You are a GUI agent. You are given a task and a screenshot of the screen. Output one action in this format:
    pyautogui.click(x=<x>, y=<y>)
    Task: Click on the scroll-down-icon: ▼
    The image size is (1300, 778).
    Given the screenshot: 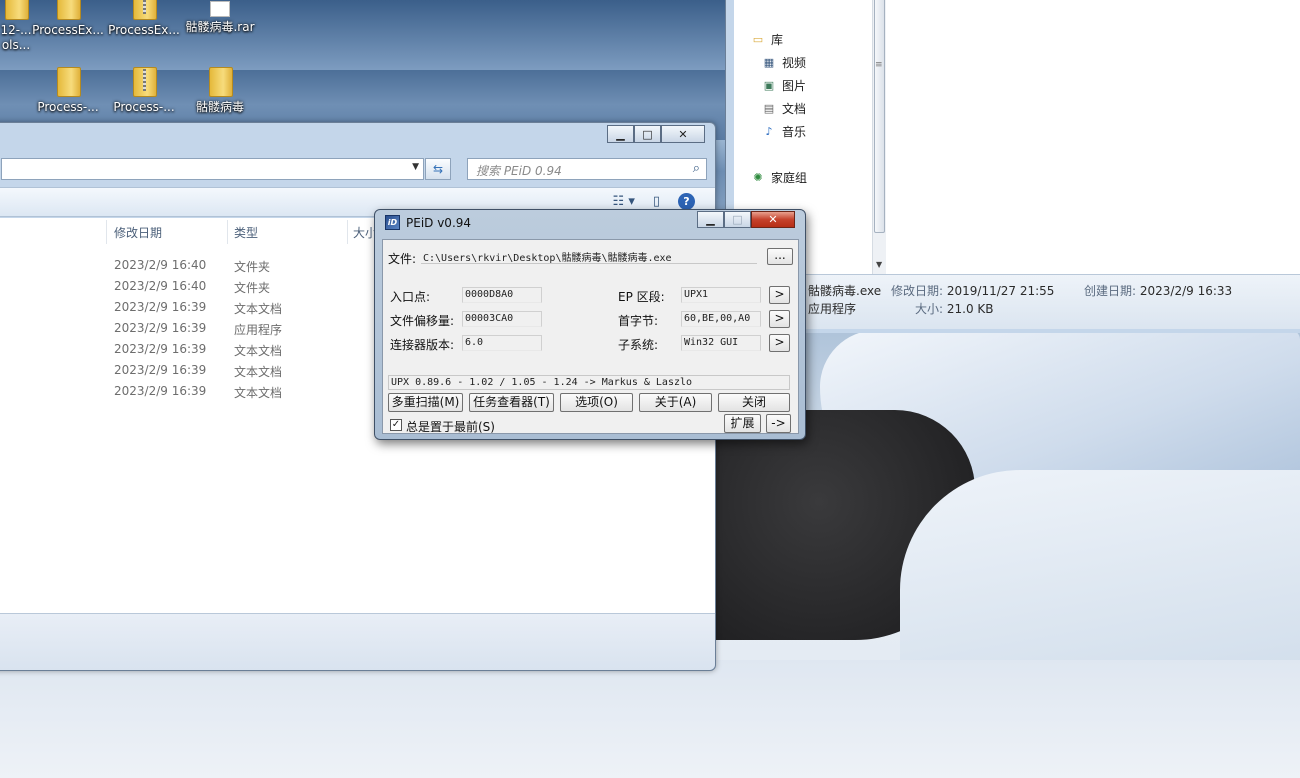 What is the action you would take?
    pyautogui.click(x=879, y=264)
    